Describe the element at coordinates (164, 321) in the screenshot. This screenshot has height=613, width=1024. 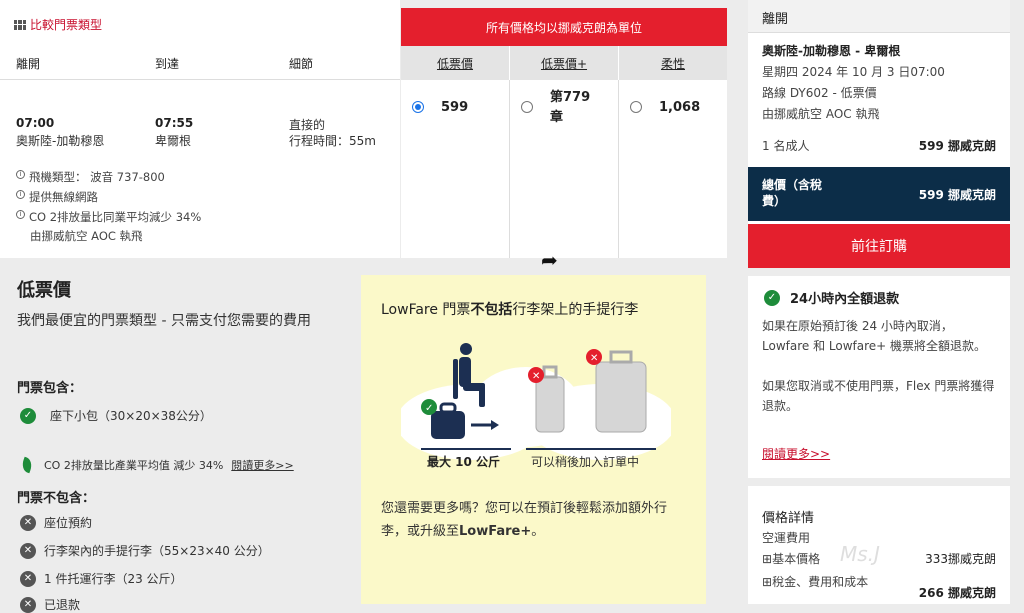
I see `lowfare-description: 我們最便宜的門票類型 - 只需支付您需要的費用` at that location.